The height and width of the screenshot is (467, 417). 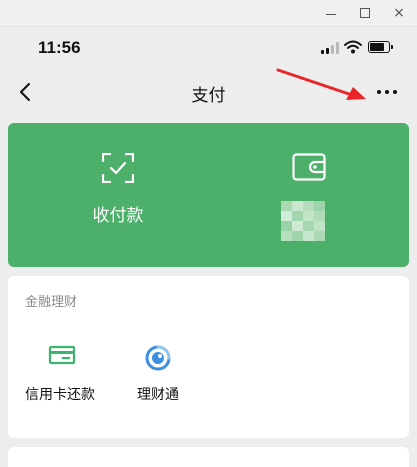 I want to click on licaitong-icon, so click(x=158, y=358).